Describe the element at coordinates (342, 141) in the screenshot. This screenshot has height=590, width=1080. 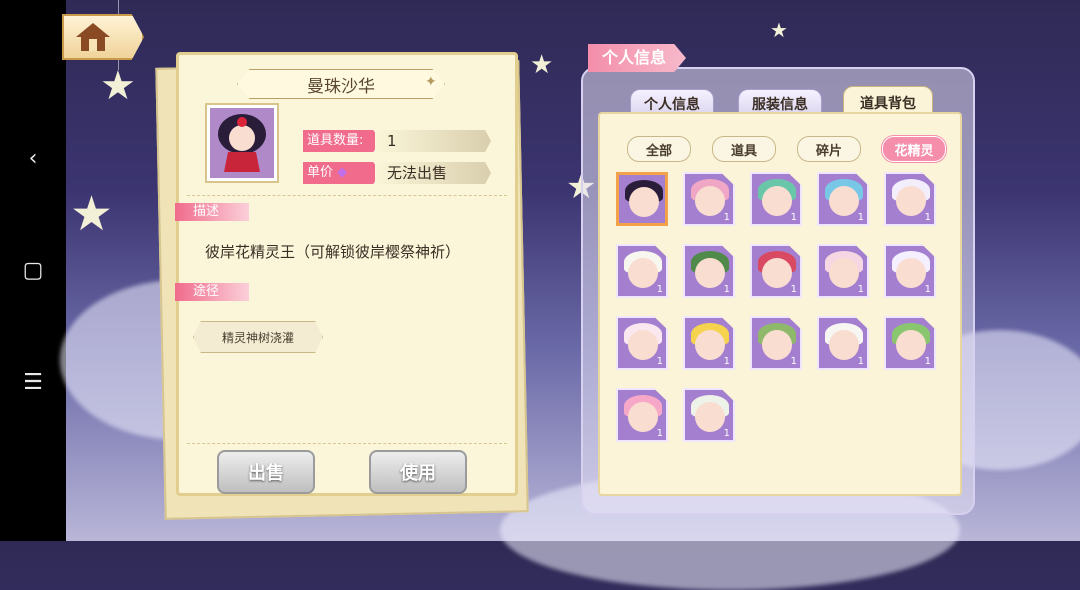
I see `quantity-label: 道具数量:` at that location.